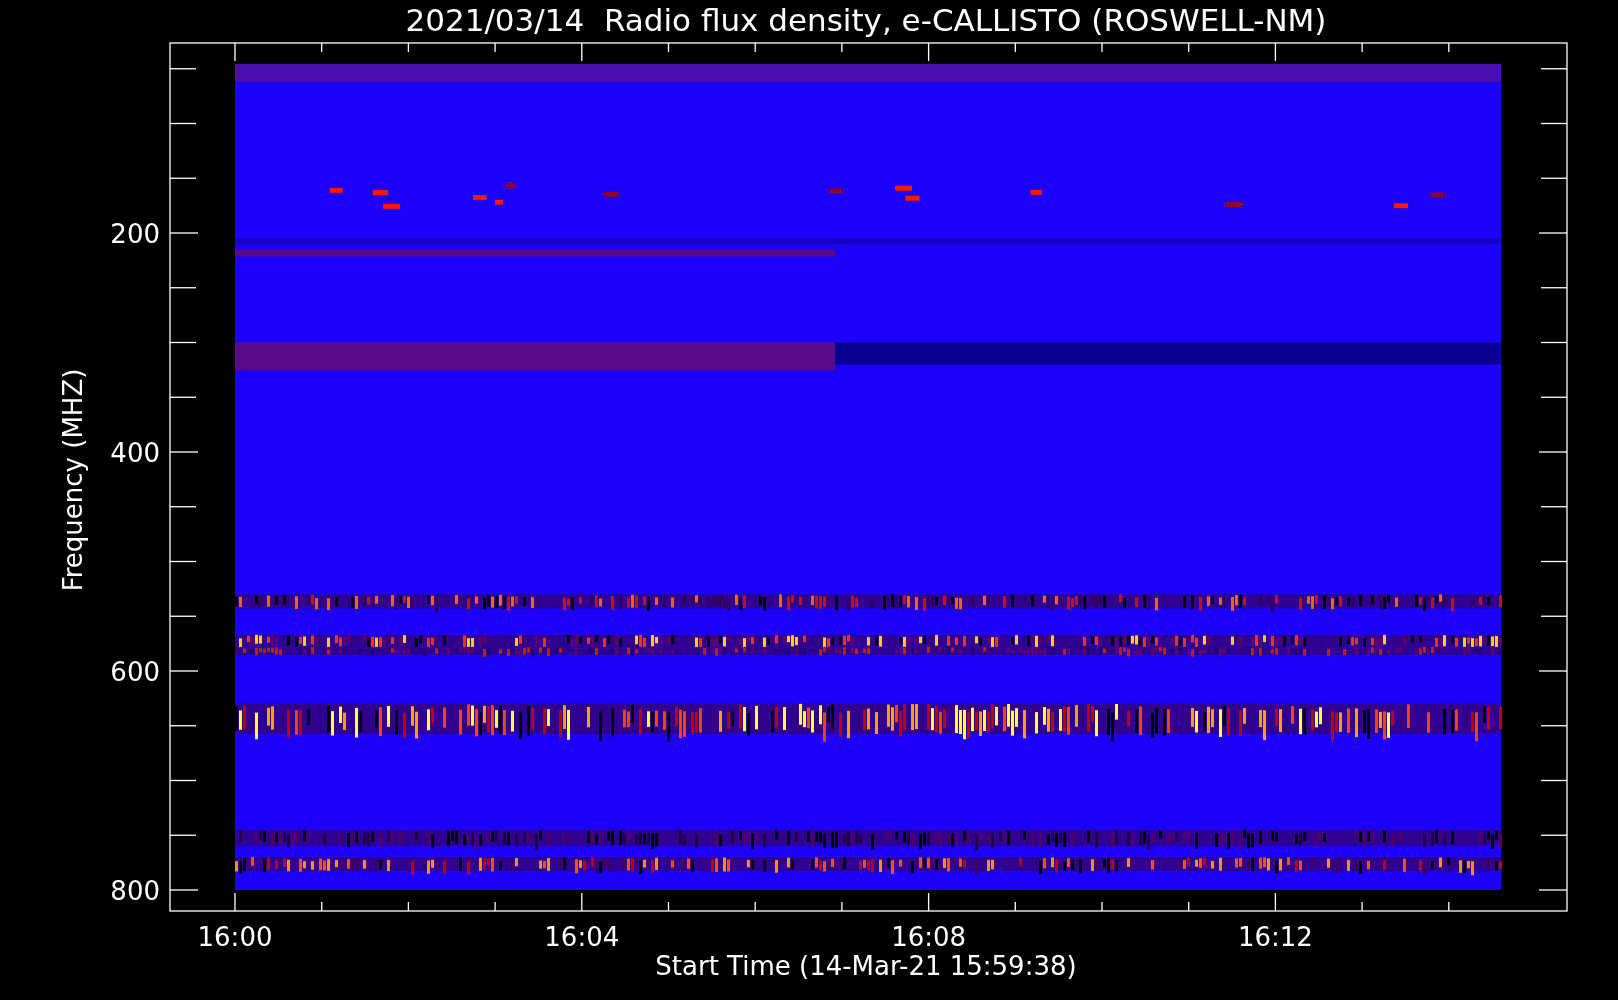 The width and height of the screenshot is (1618, 1000). What do you see at coordinates (235, 937) in the screenshot?
I see `x-tick-label: 16:00` at bounding box center [235, 937].